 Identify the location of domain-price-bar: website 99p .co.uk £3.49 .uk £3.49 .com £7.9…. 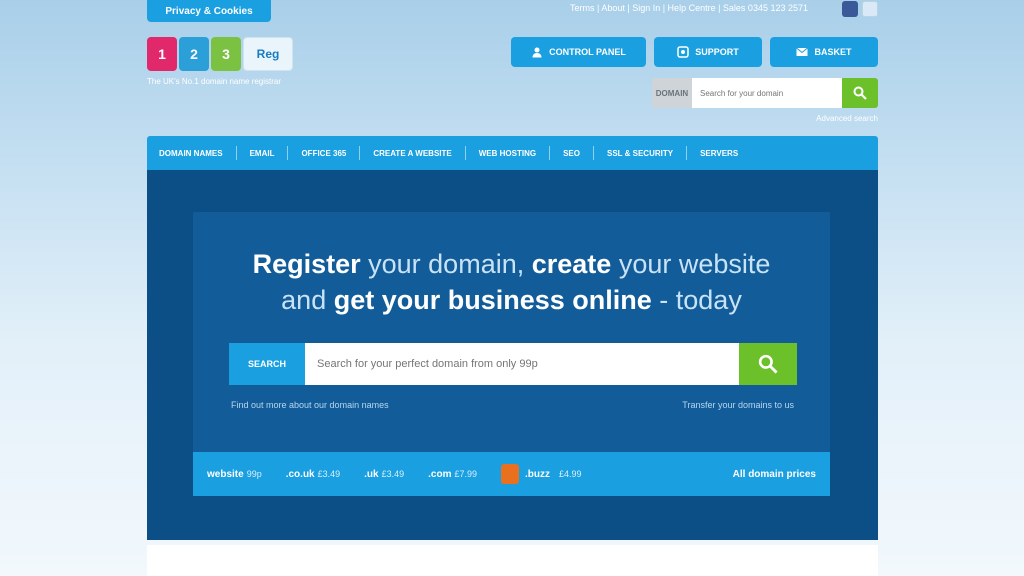
(511, 474).